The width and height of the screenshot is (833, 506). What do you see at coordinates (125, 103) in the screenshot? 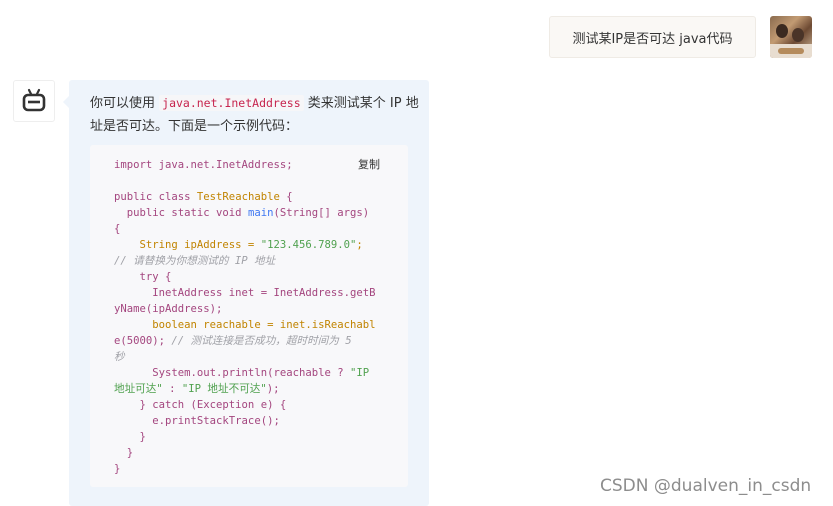
I see `bot-intro-before: 你可以使用` at bounding box center [125, 103].